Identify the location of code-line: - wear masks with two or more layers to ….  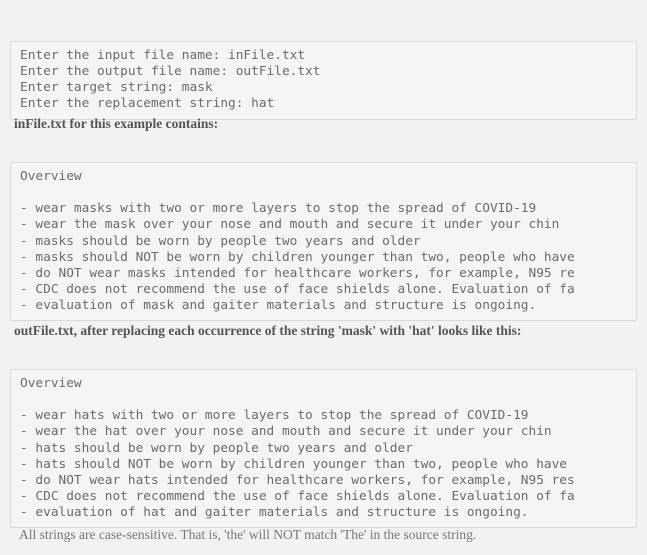
(278, 209).